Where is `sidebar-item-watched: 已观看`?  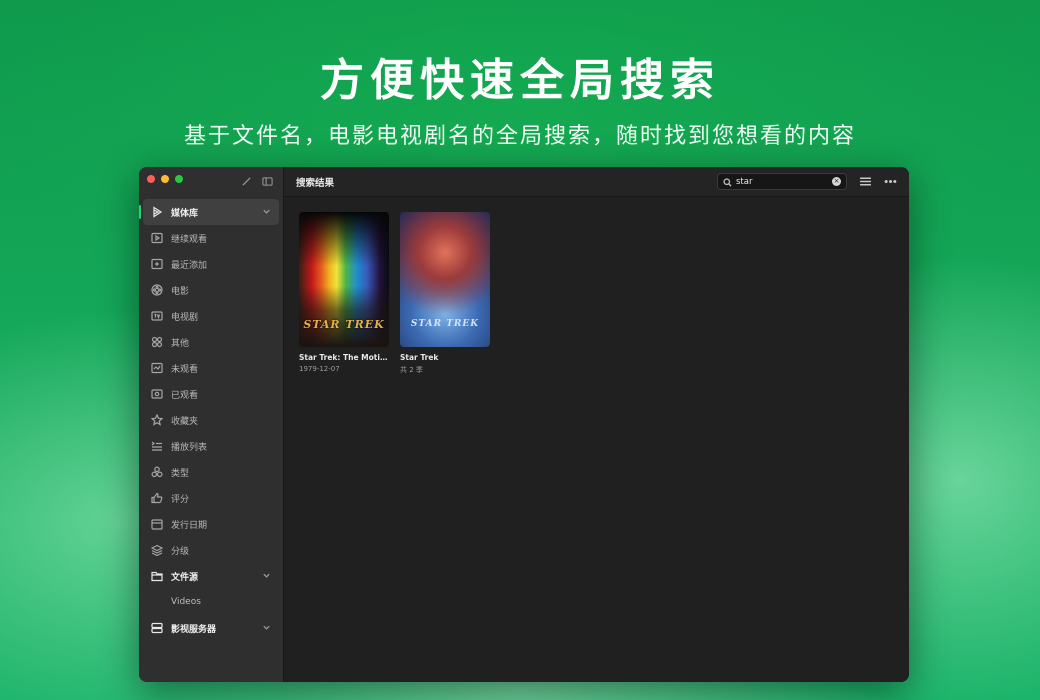
sidebar-item-watched: 已观看 is located at coordinates (211, 394).